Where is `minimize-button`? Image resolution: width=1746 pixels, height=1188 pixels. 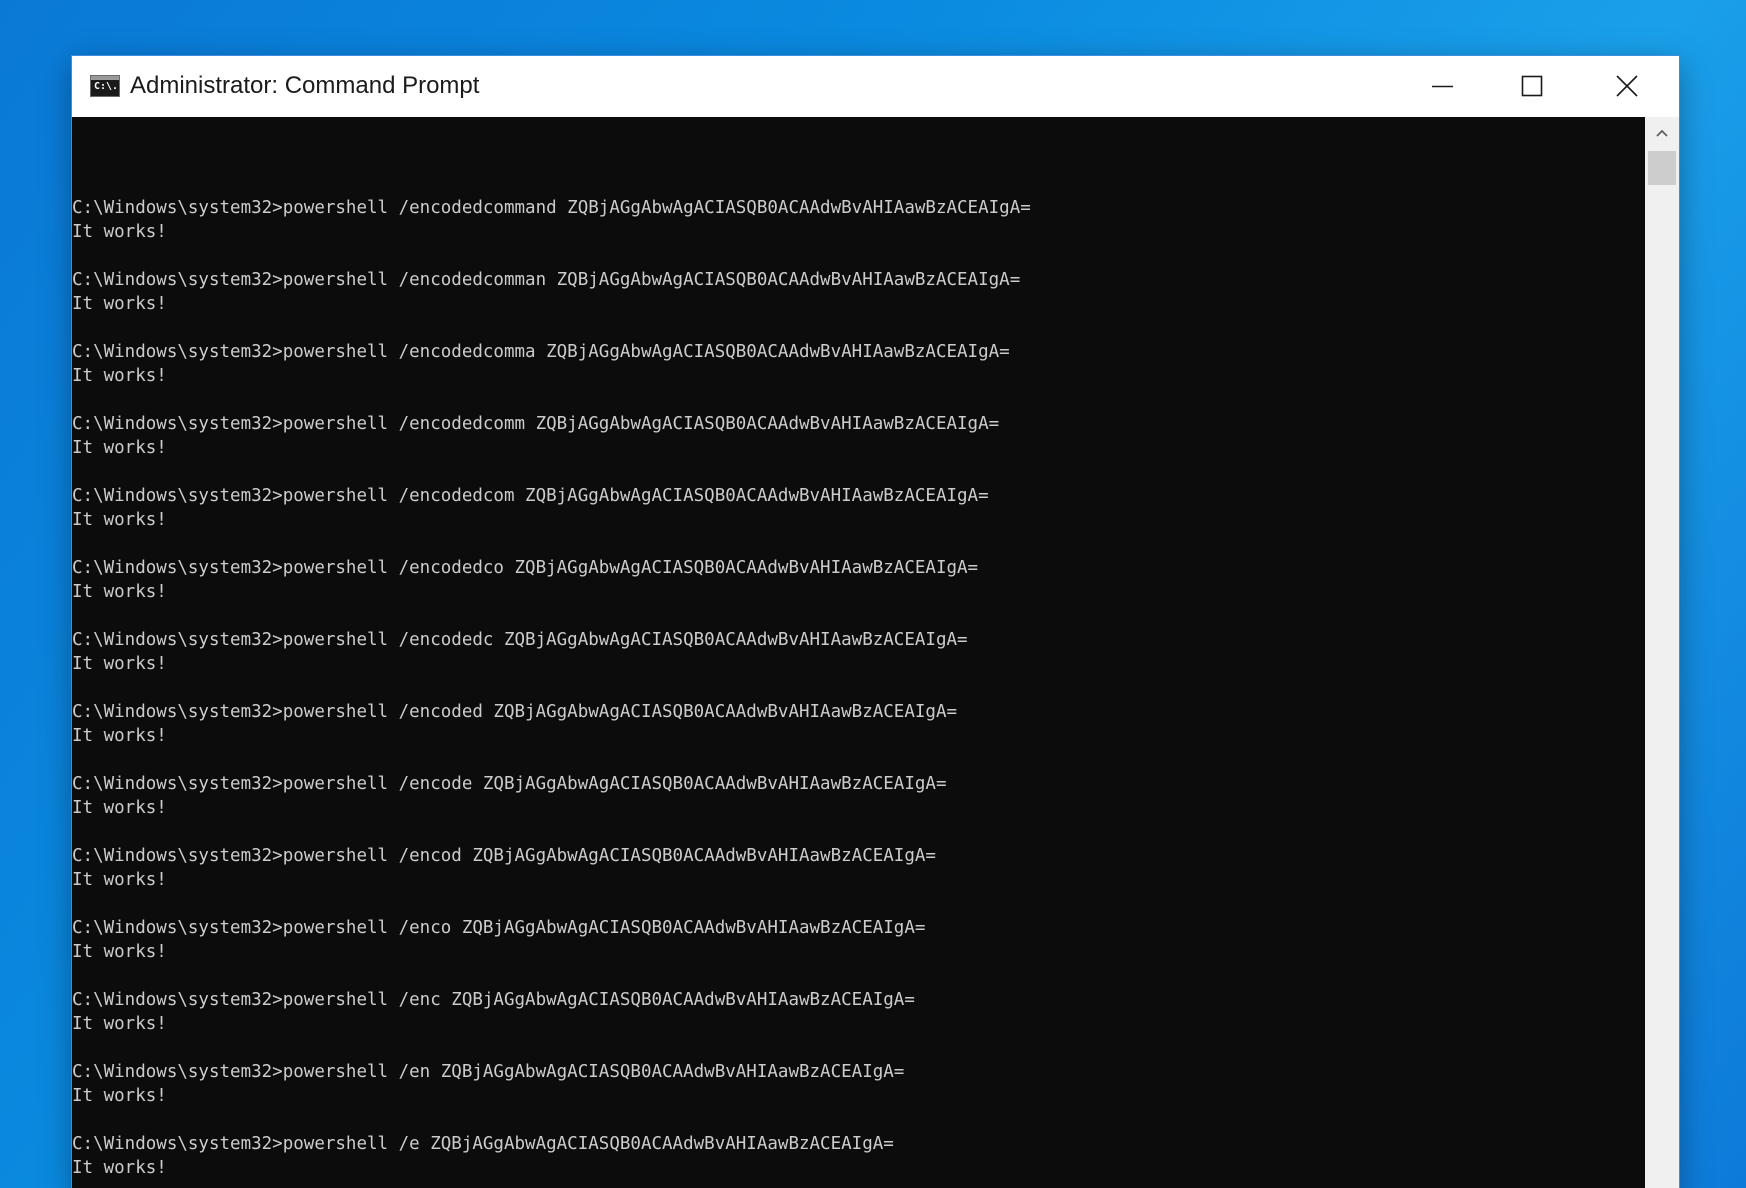
minimize-button is located at coordinates (1442, 86).